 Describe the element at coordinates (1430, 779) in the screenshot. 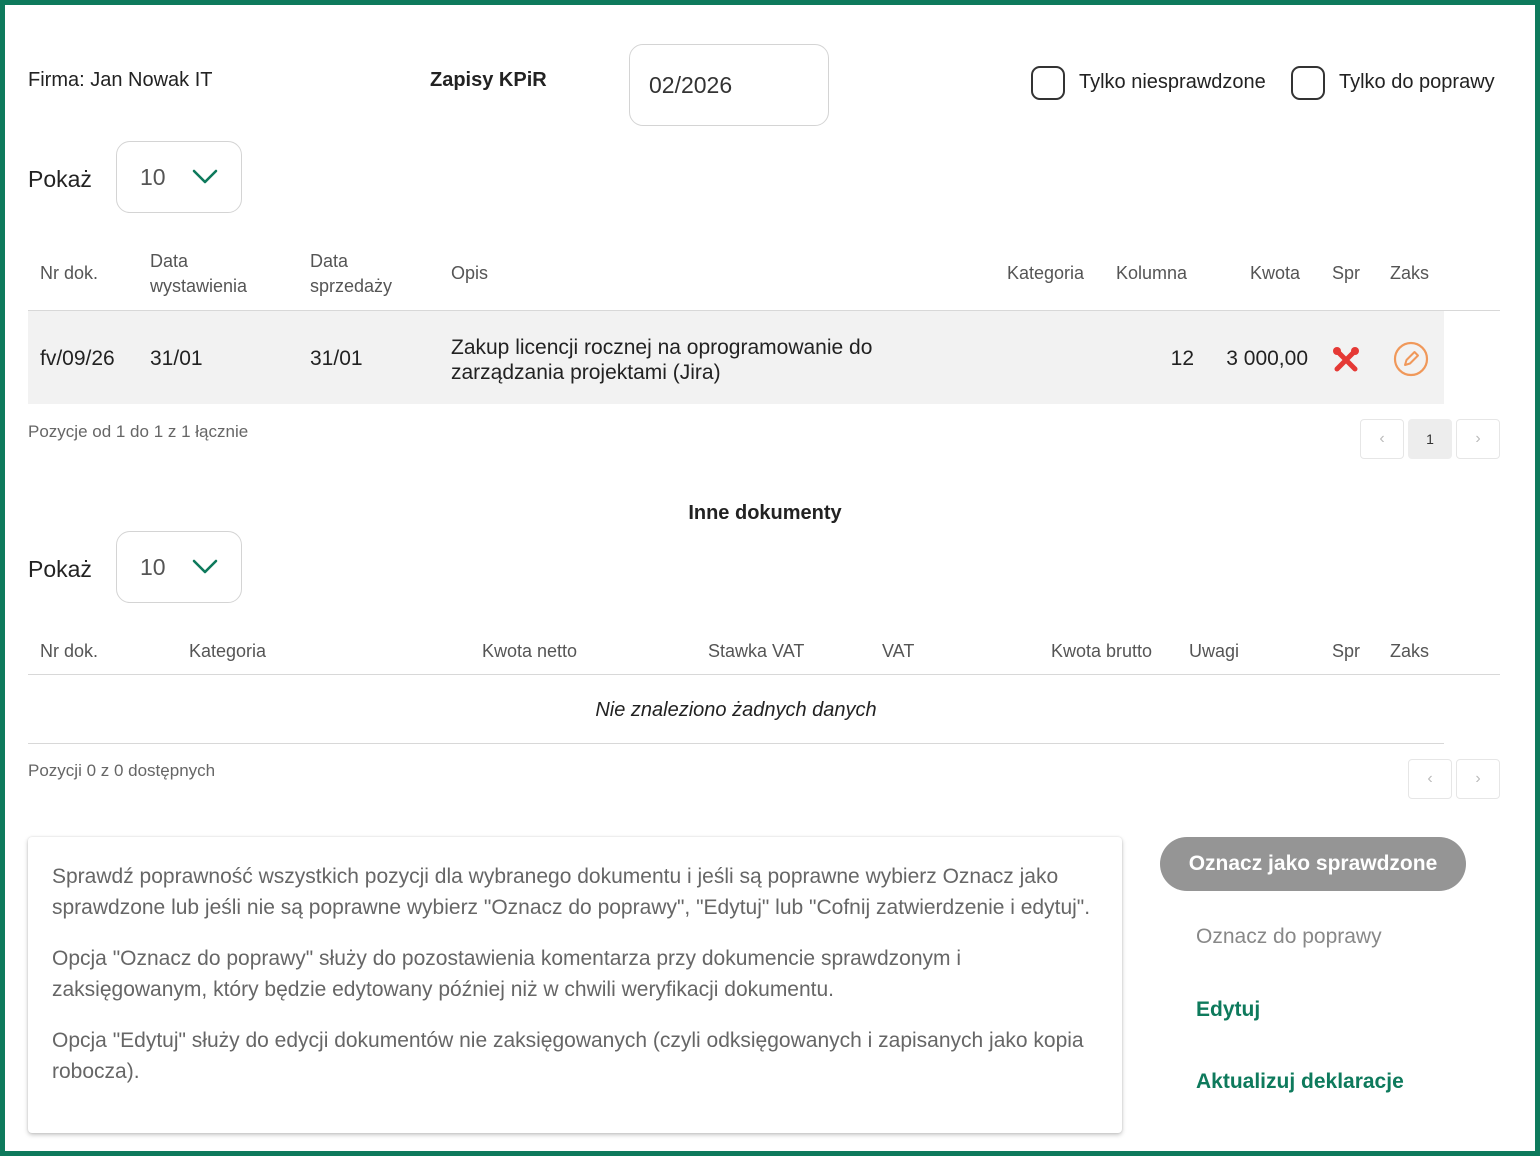

I see `prev-page-button-2: ‹` at that location.